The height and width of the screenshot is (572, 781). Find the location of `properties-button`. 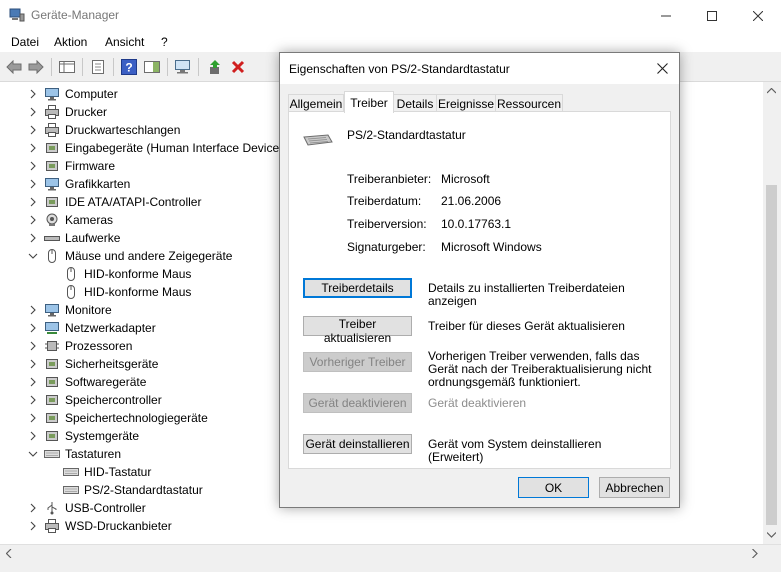

properties-button is located at coordinates (98, 67).